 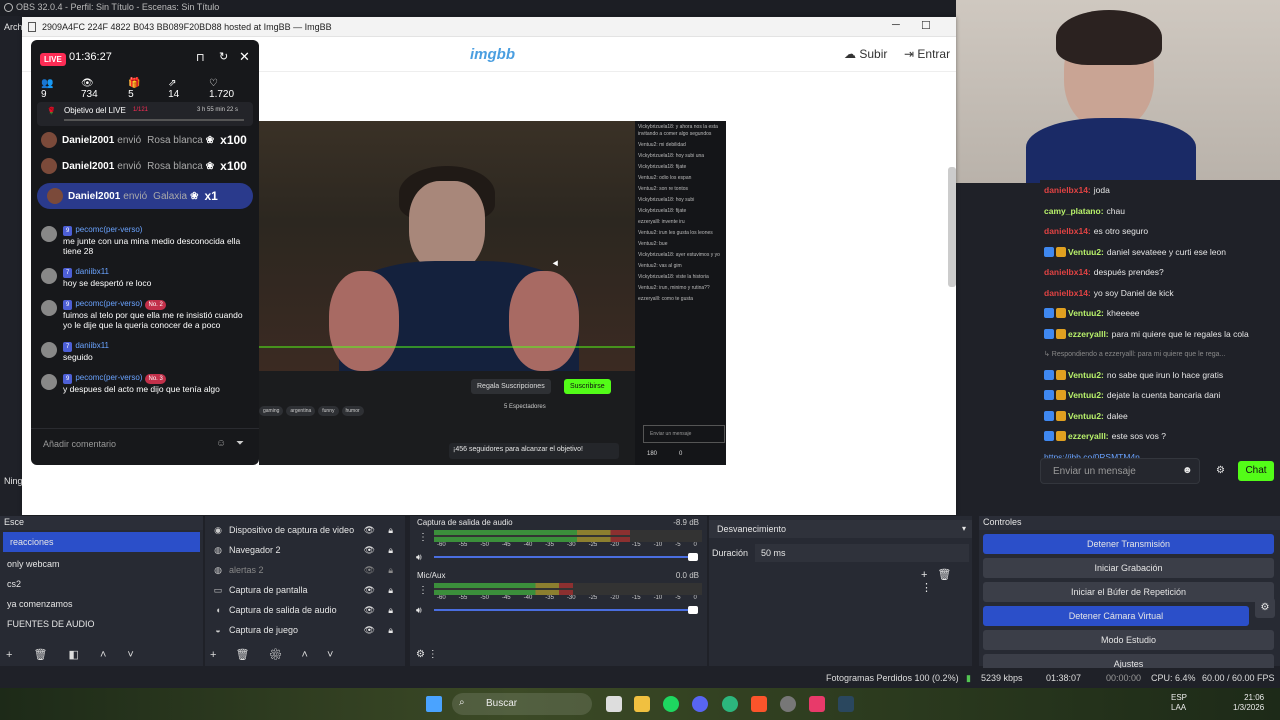 I want to click on chat-user: camy_platano:, so click(x=1074, y=211).